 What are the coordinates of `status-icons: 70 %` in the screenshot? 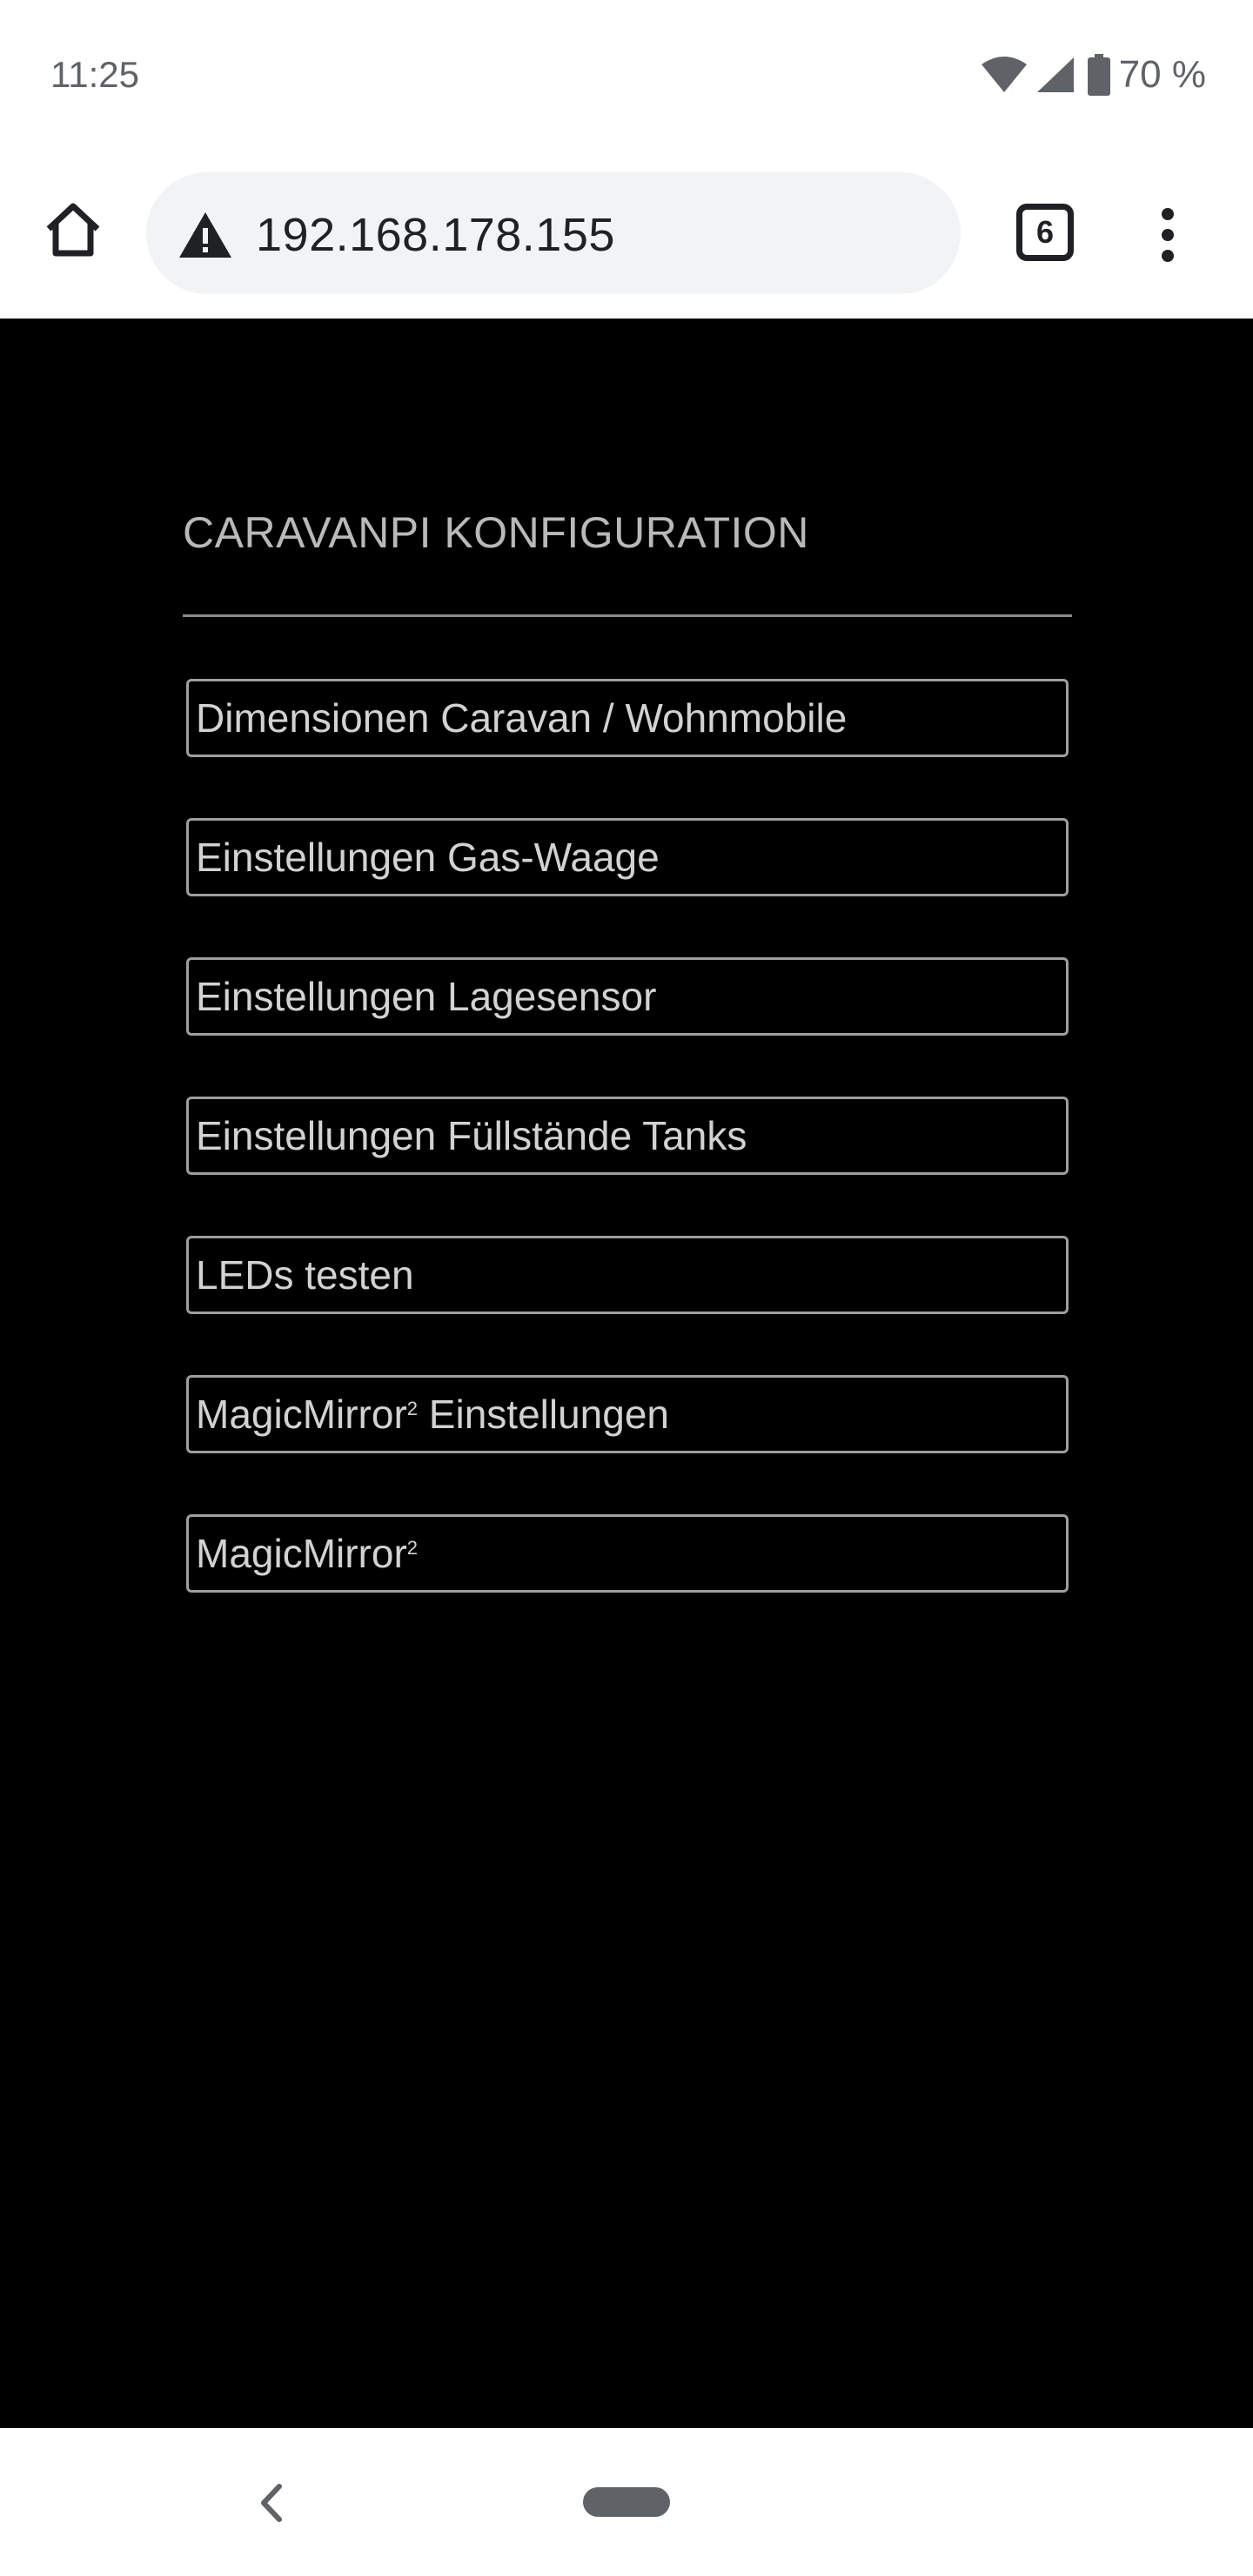 It's located at (1093, 74).